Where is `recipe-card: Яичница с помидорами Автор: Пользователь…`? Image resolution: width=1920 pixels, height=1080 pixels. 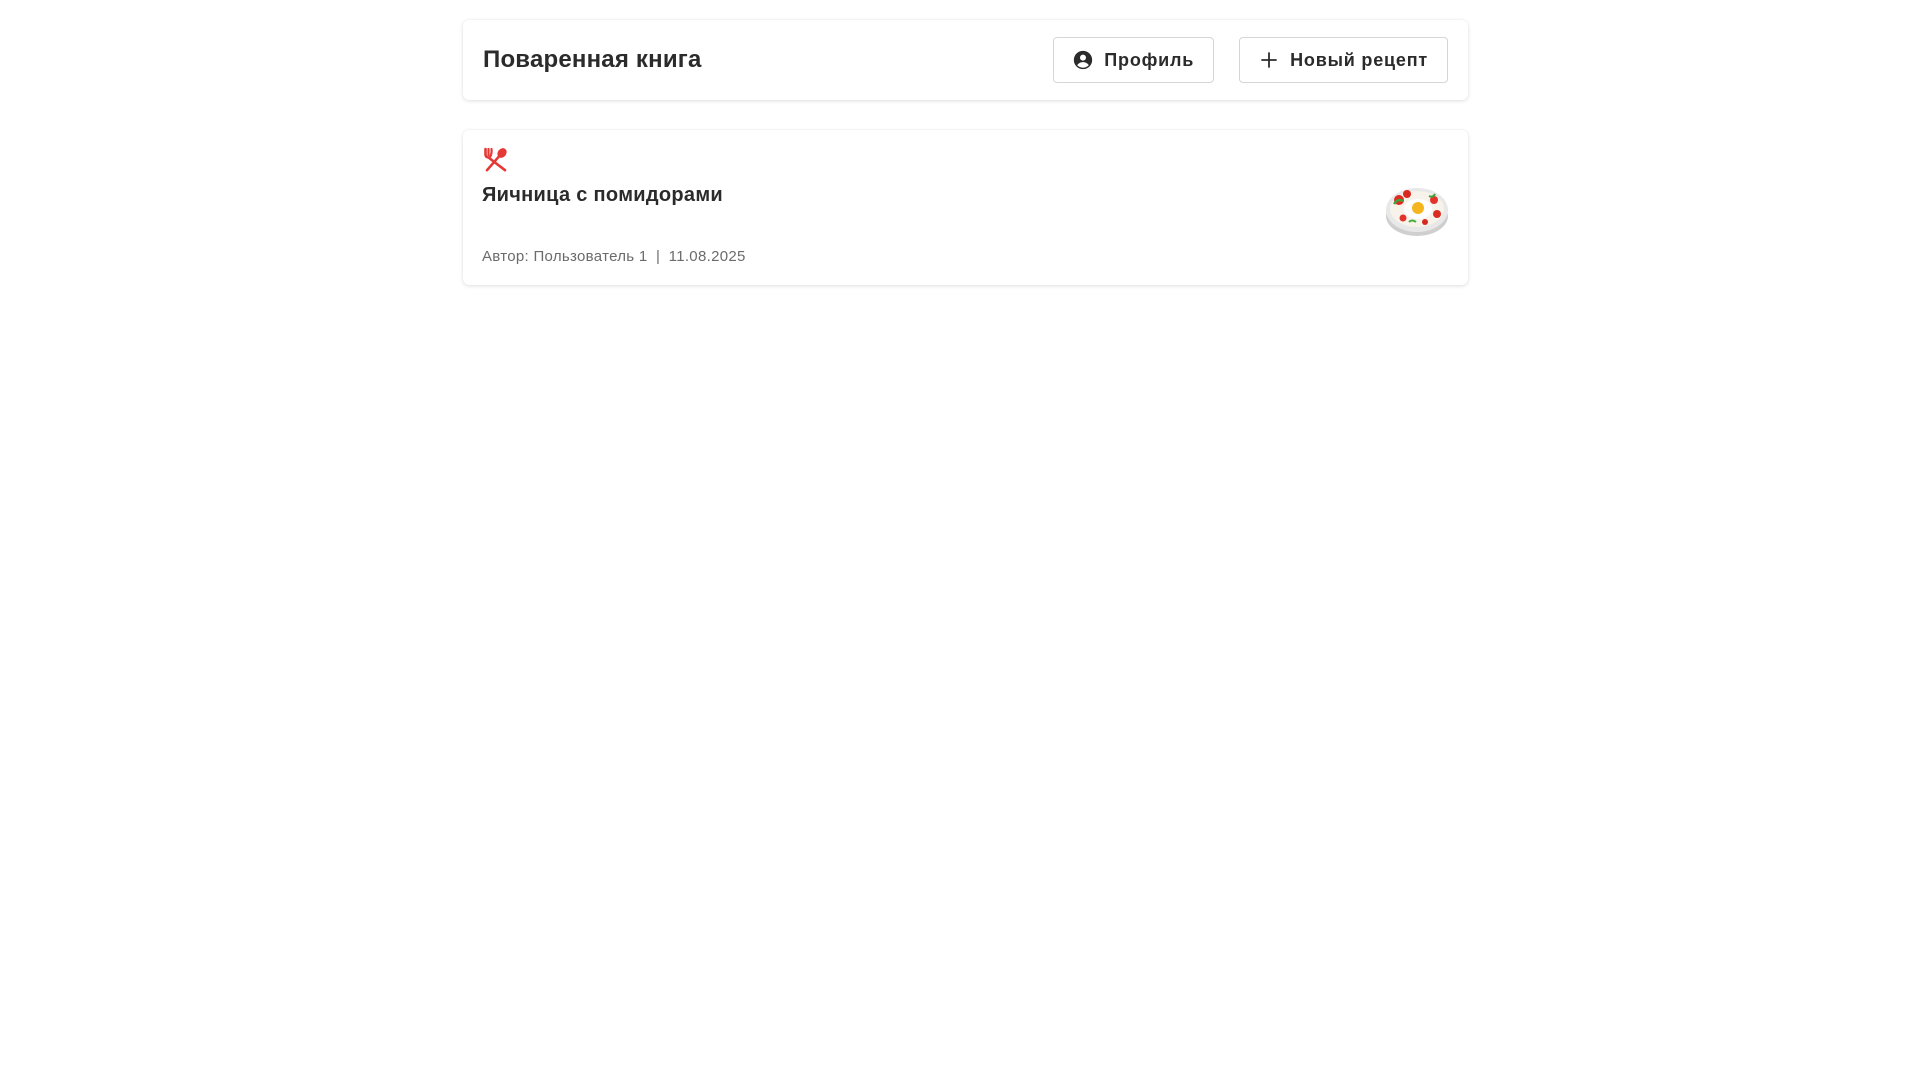 recipe-card: Яичница с помидорами Автор: Пользователь… is located at coordinates (965, 207).